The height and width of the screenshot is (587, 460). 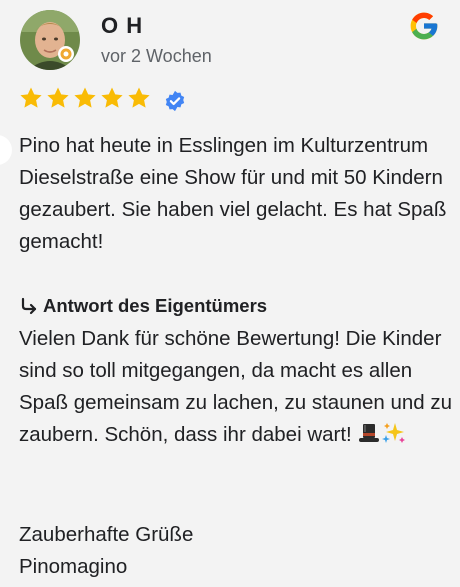 What do you see at coordinates (175, 101) in the screenshot?
I see `verified-badge-icon` at bounding box center [175, 101].